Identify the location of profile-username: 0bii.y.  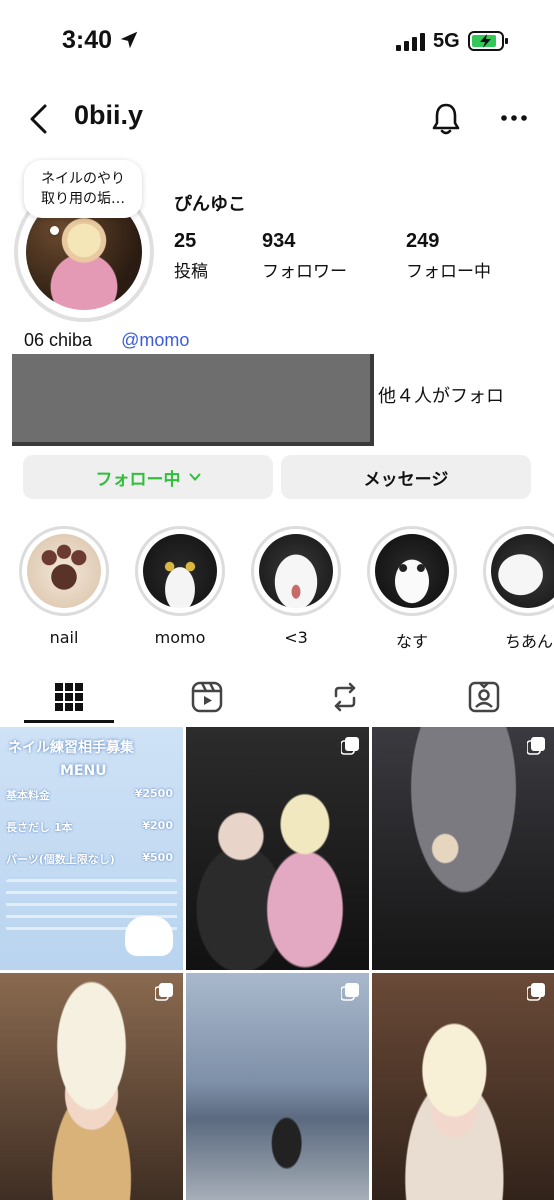
(109, 115).